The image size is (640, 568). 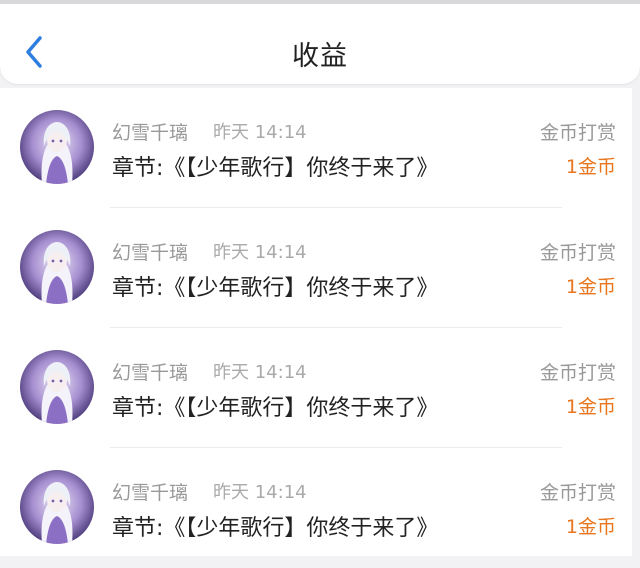 What do you see at coordinates (320, 56) in the screenshot?
I see `page-title: 收益` at bounding box center [320, 56].